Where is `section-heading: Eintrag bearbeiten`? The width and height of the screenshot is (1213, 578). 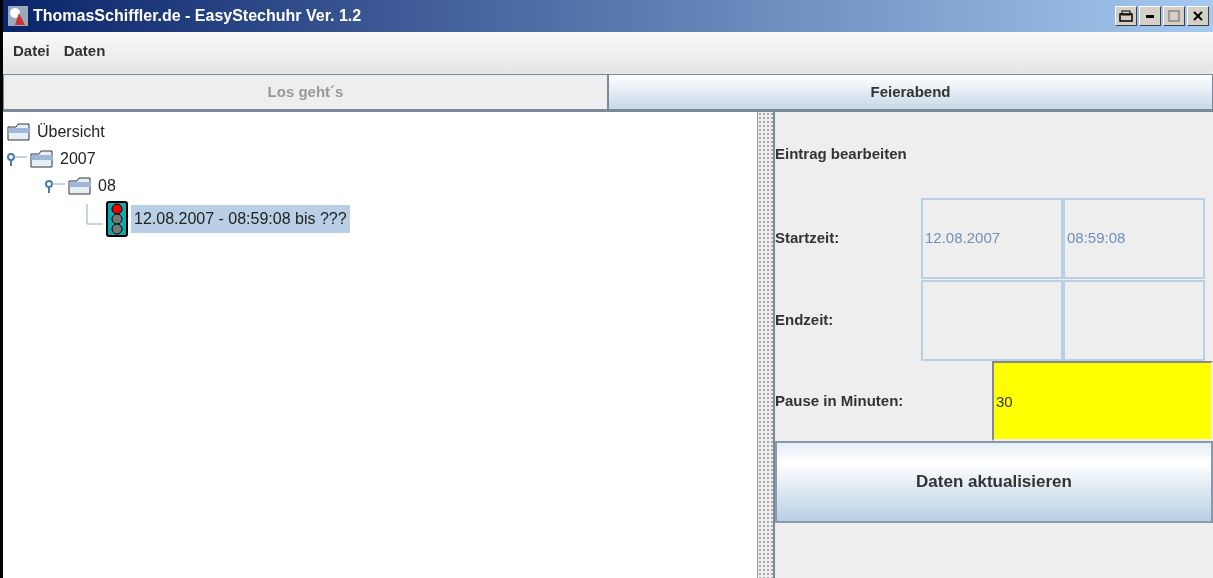 section-heading: Eintrag bearbeiten is located at coordinates (841, 154).